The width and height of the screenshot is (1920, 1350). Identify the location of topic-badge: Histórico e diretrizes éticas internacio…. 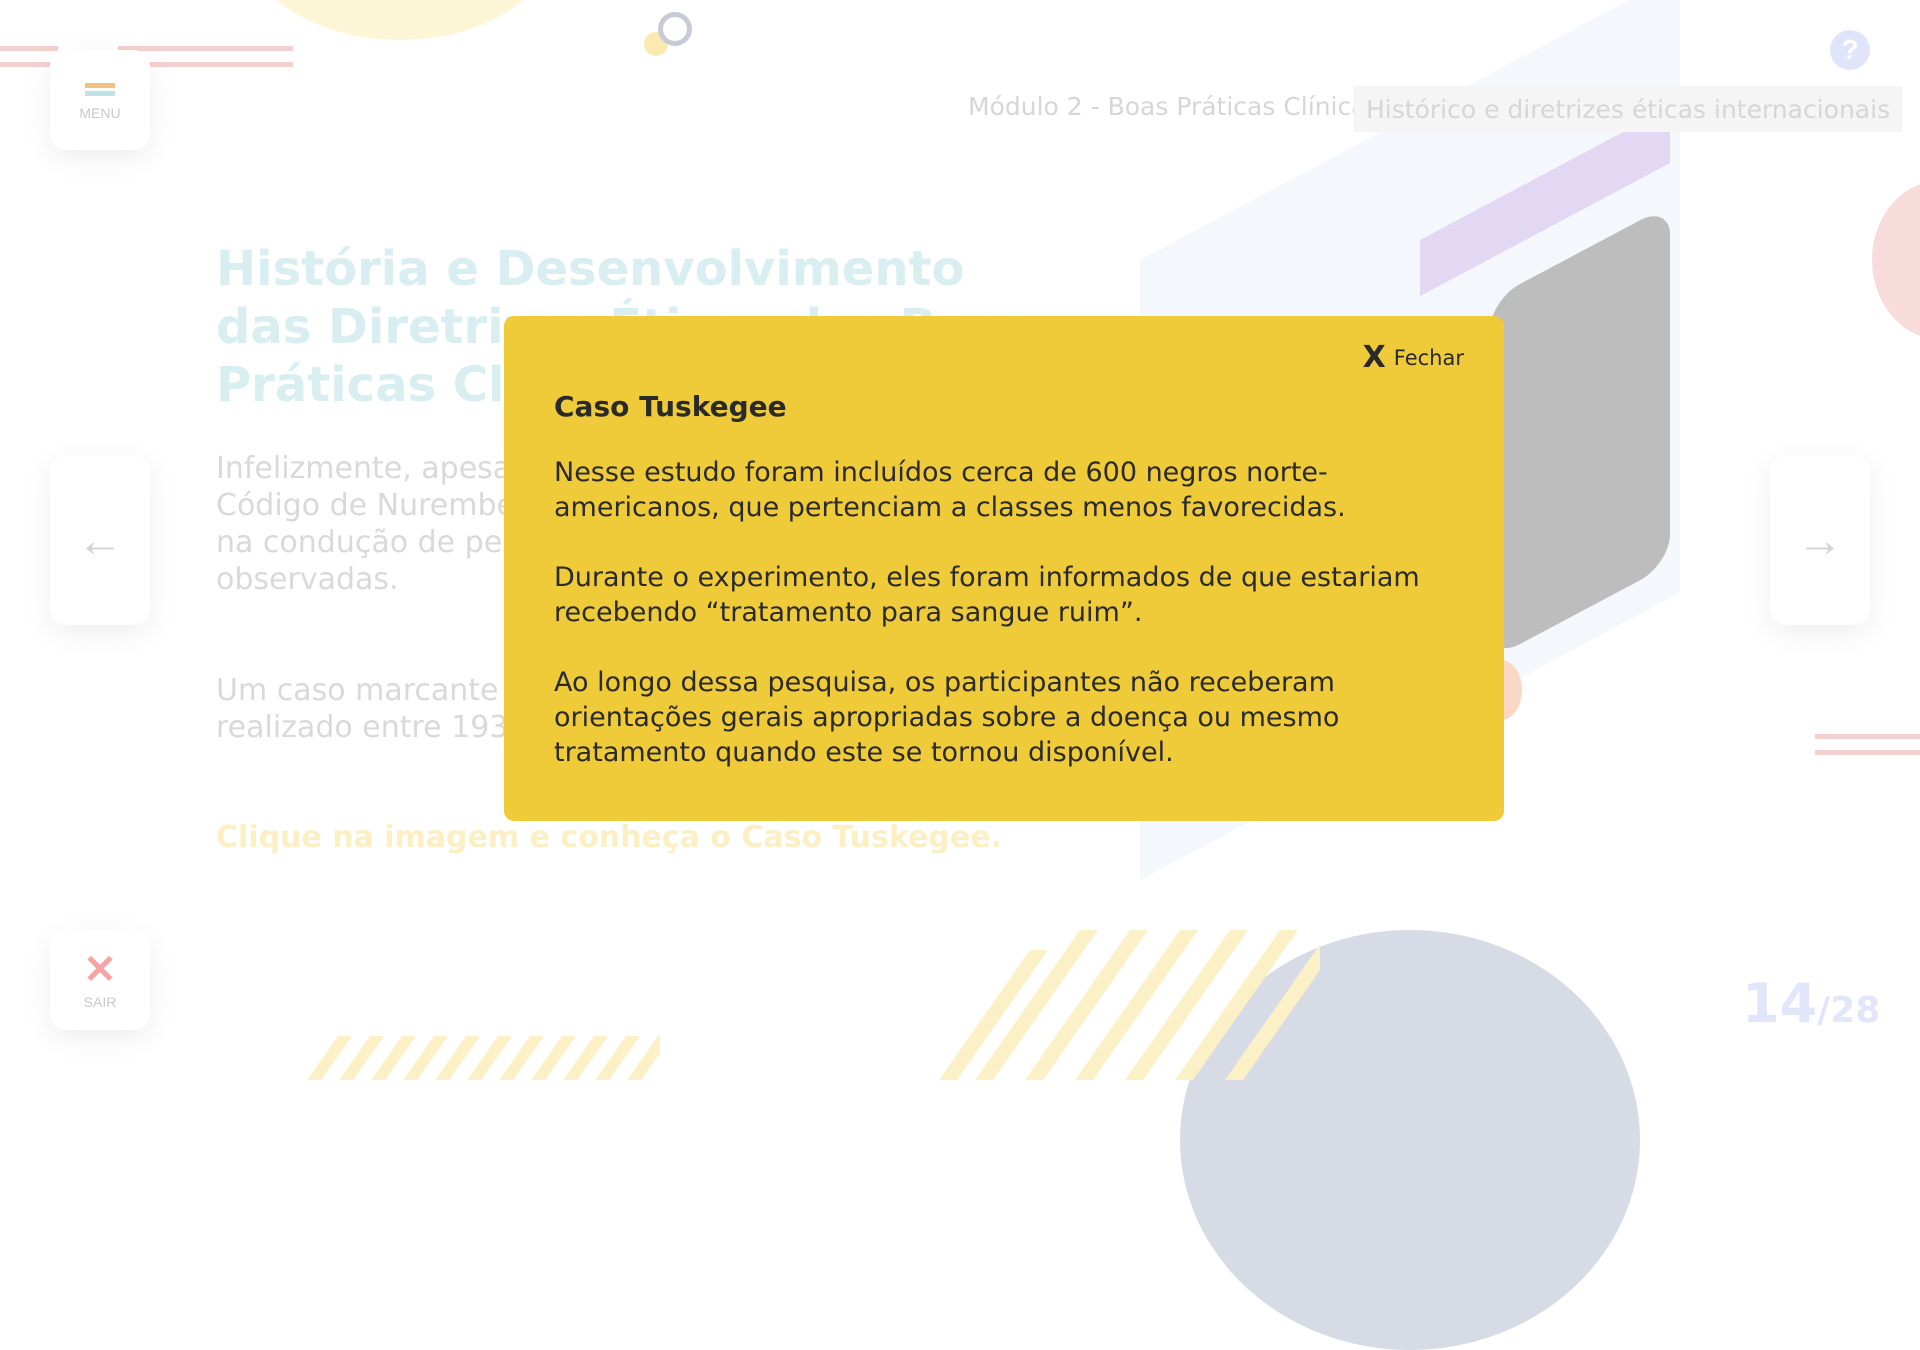
(1628, 109).